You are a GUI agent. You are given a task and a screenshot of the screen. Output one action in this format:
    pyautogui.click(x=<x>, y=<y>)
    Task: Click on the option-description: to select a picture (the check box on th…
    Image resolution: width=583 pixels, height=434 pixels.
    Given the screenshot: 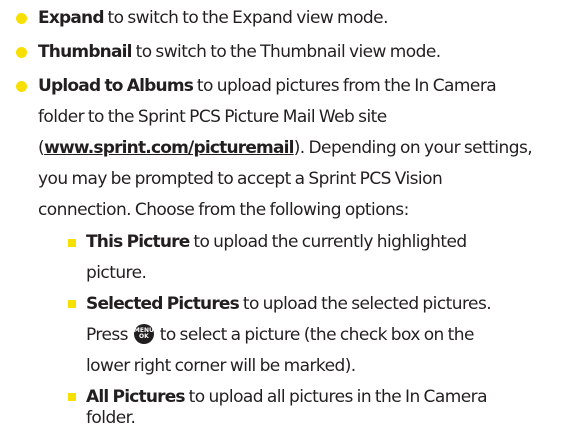 What is the action you would take?
    pyautogui.click(x=315, y=335)
    